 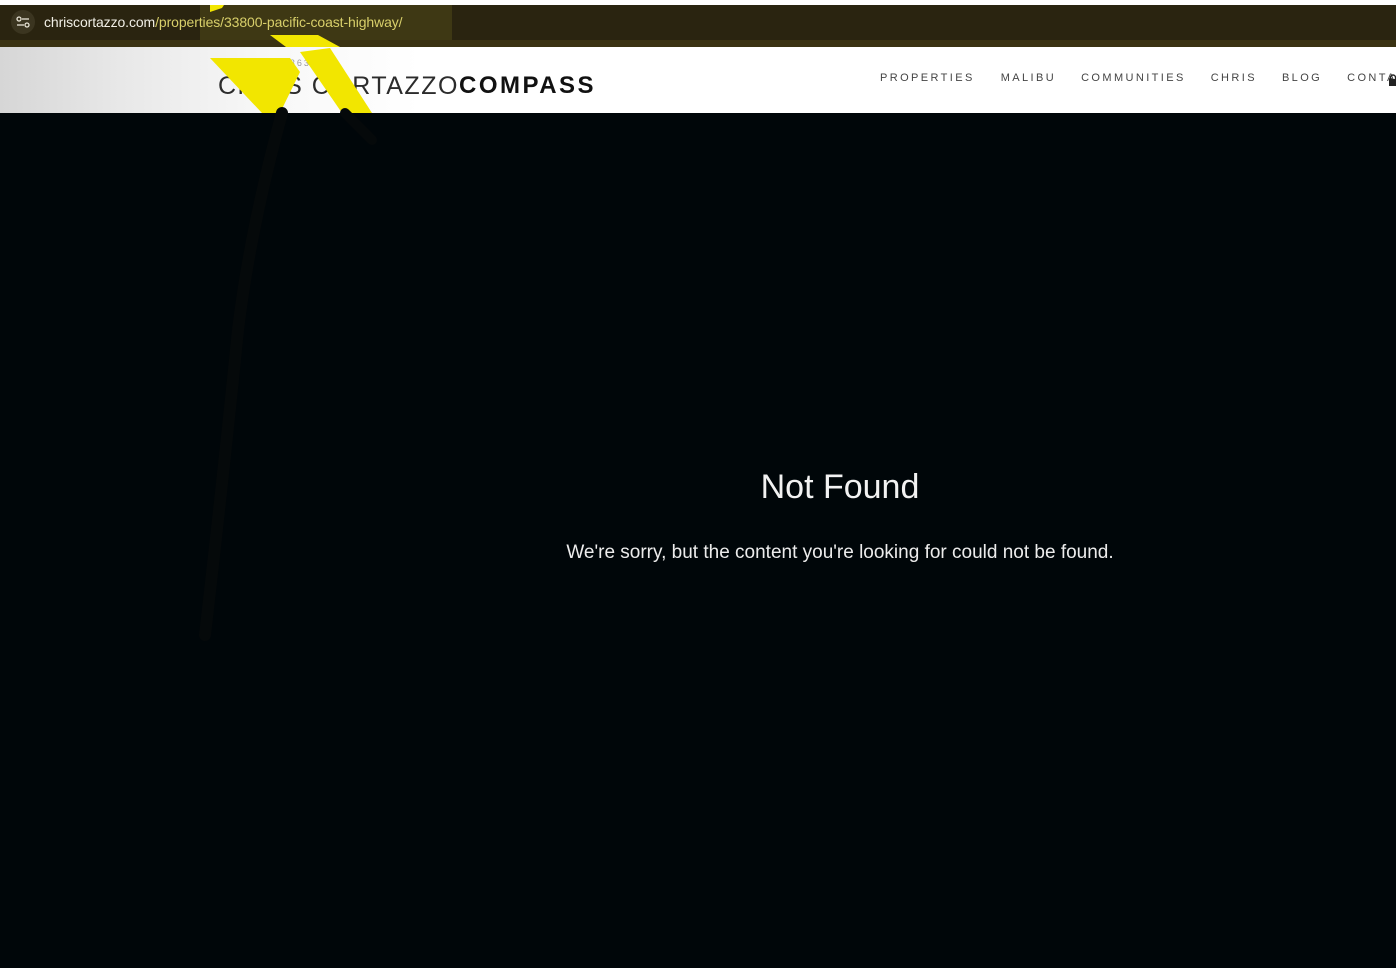 What do you see at coordinates (840, 487) in the screenshot?
I see `not-found-title: Not Found` at bounding box center [840, 487].